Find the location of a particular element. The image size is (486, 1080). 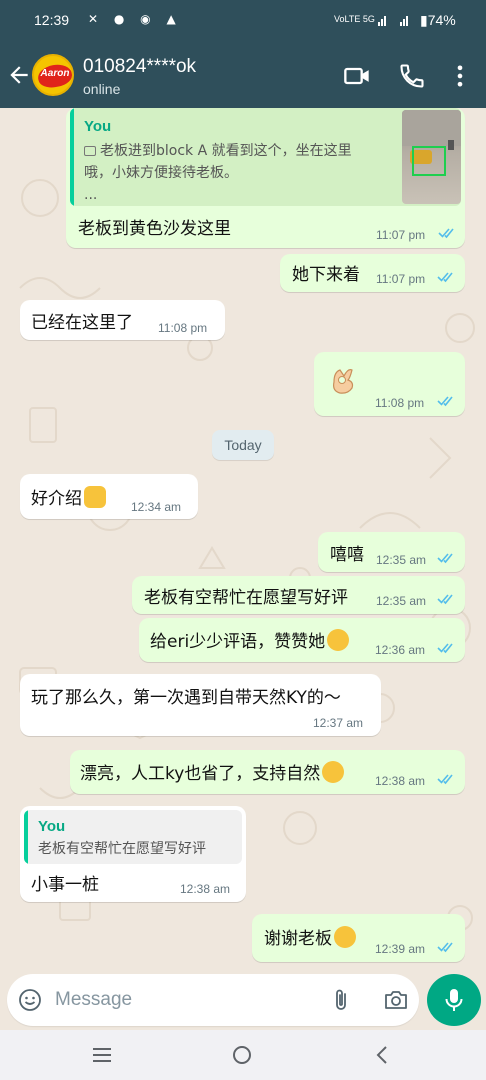

message-bubble-incoming: 玩了那么久，第一次遇到自带天然KY的～ 12:37 am is located at coordinates (200, 705).